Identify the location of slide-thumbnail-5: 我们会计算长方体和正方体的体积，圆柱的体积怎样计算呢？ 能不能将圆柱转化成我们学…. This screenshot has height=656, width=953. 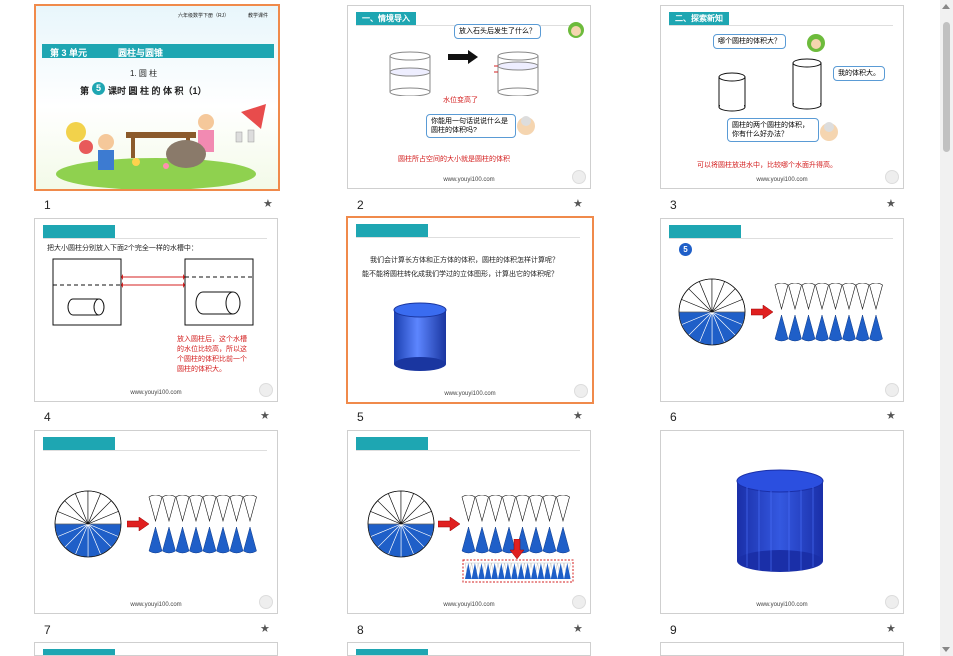
(470, 310).